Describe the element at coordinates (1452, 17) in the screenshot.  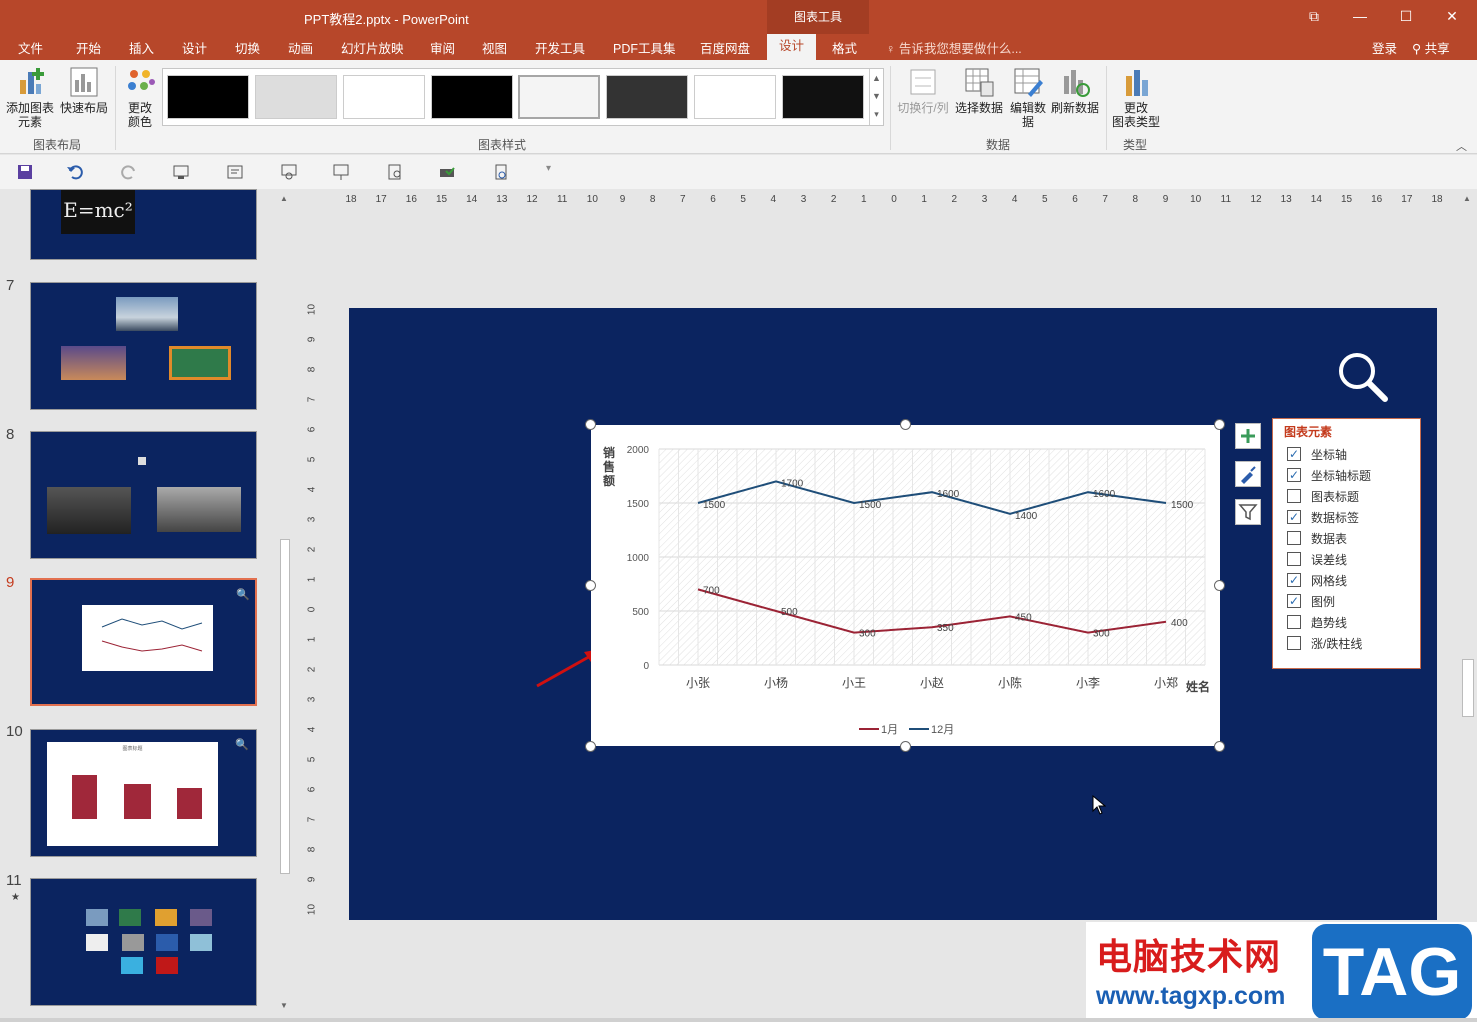
I see `close-button: ✕` at that location.